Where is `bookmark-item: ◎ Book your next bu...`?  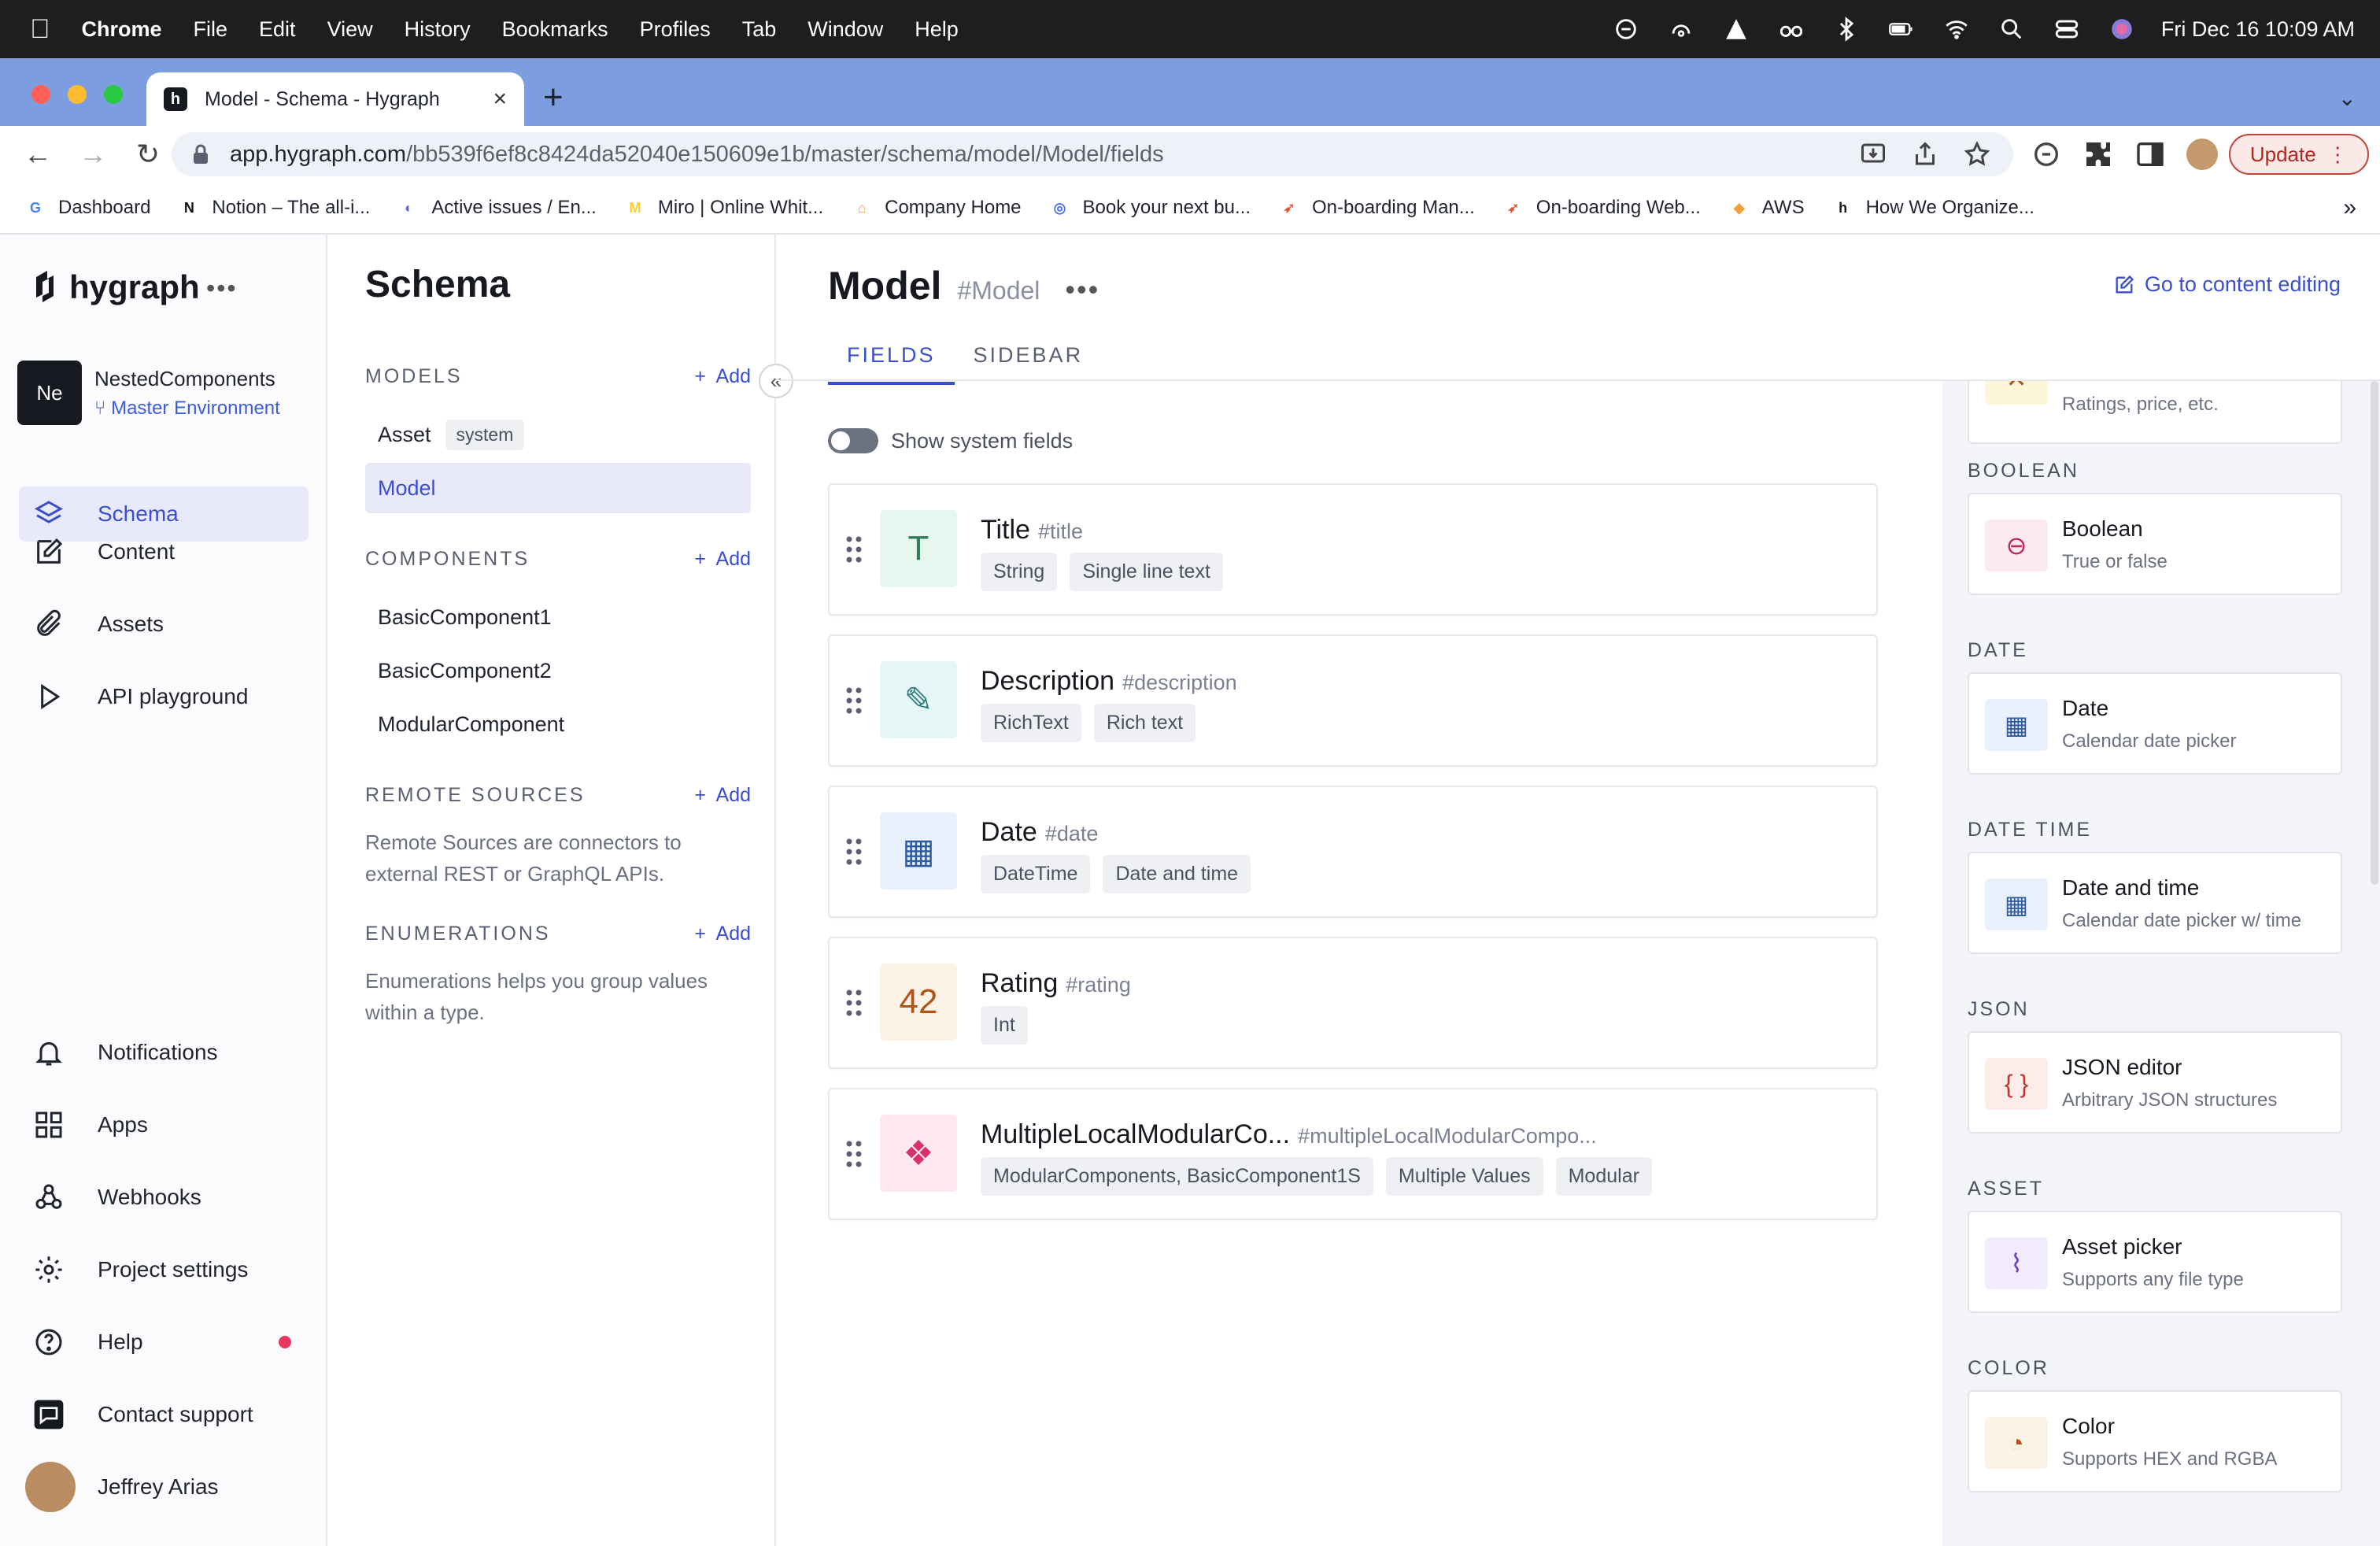 bookmark-item: ◎ Book your next bu... is located at coordinates (1149, 208).